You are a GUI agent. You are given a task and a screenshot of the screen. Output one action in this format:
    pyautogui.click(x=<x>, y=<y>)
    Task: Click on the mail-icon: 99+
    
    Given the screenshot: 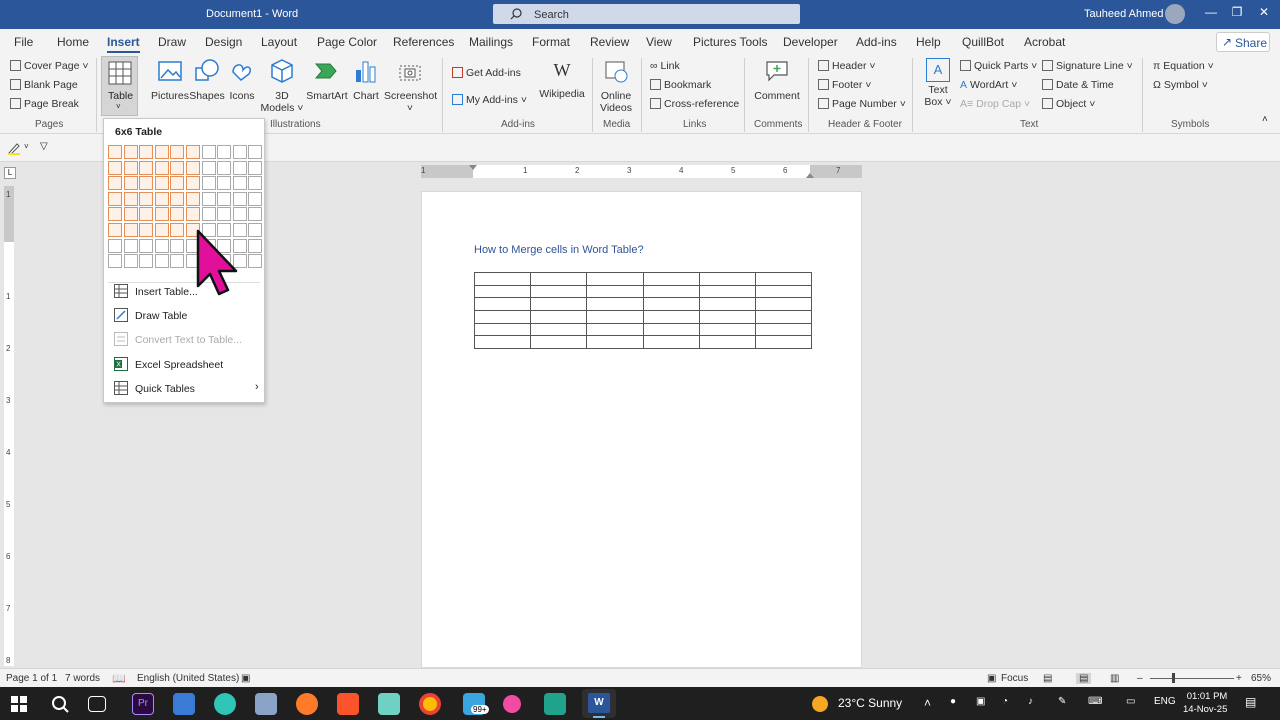 What is the action you would take?
    pyautogui.click(x=476, y=704)
    